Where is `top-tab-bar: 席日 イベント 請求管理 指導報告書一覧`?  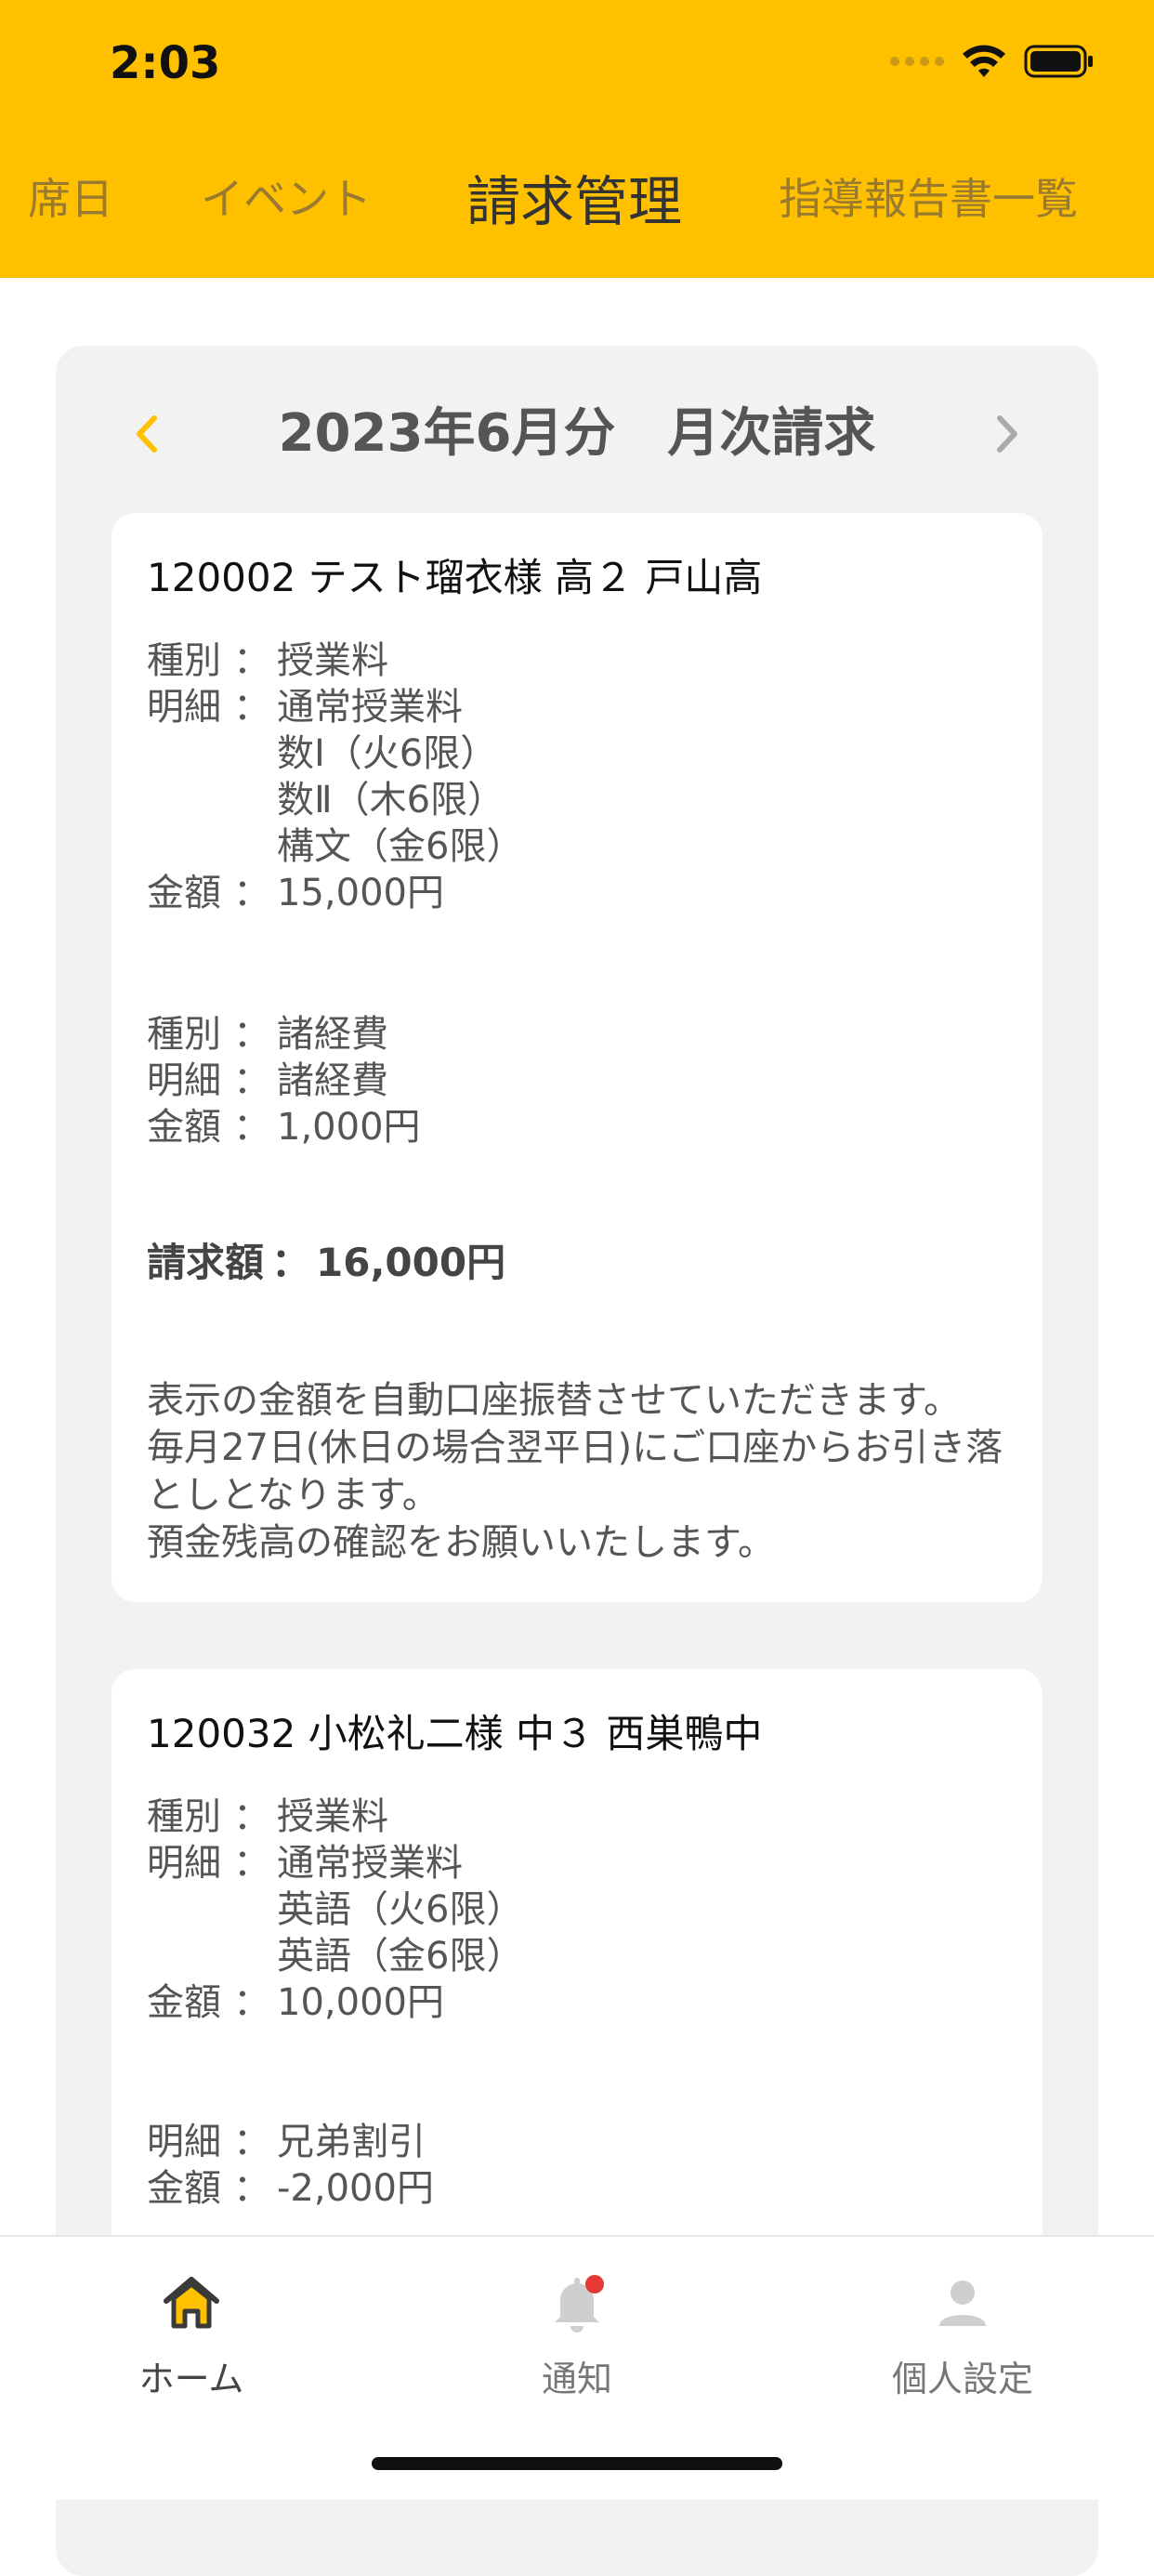
top-tab-bar: 席日 イベント 請求管理 指導報告書一覧 is located at coordinates (577, 202).